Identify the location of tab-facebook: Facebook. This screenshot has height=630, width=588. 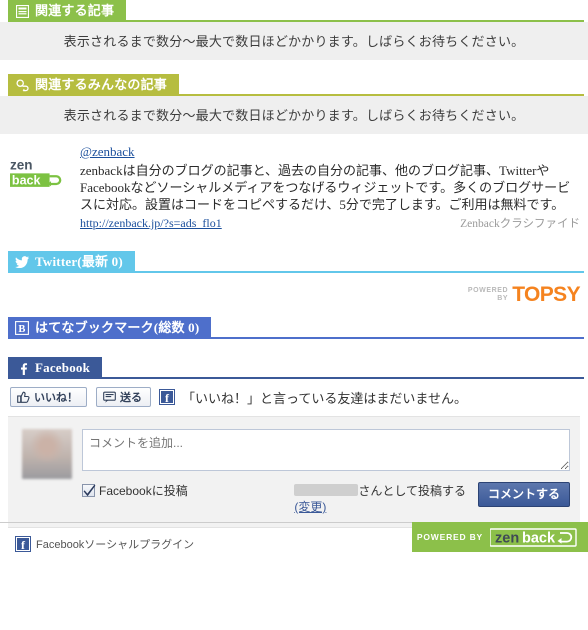
(55, 368).